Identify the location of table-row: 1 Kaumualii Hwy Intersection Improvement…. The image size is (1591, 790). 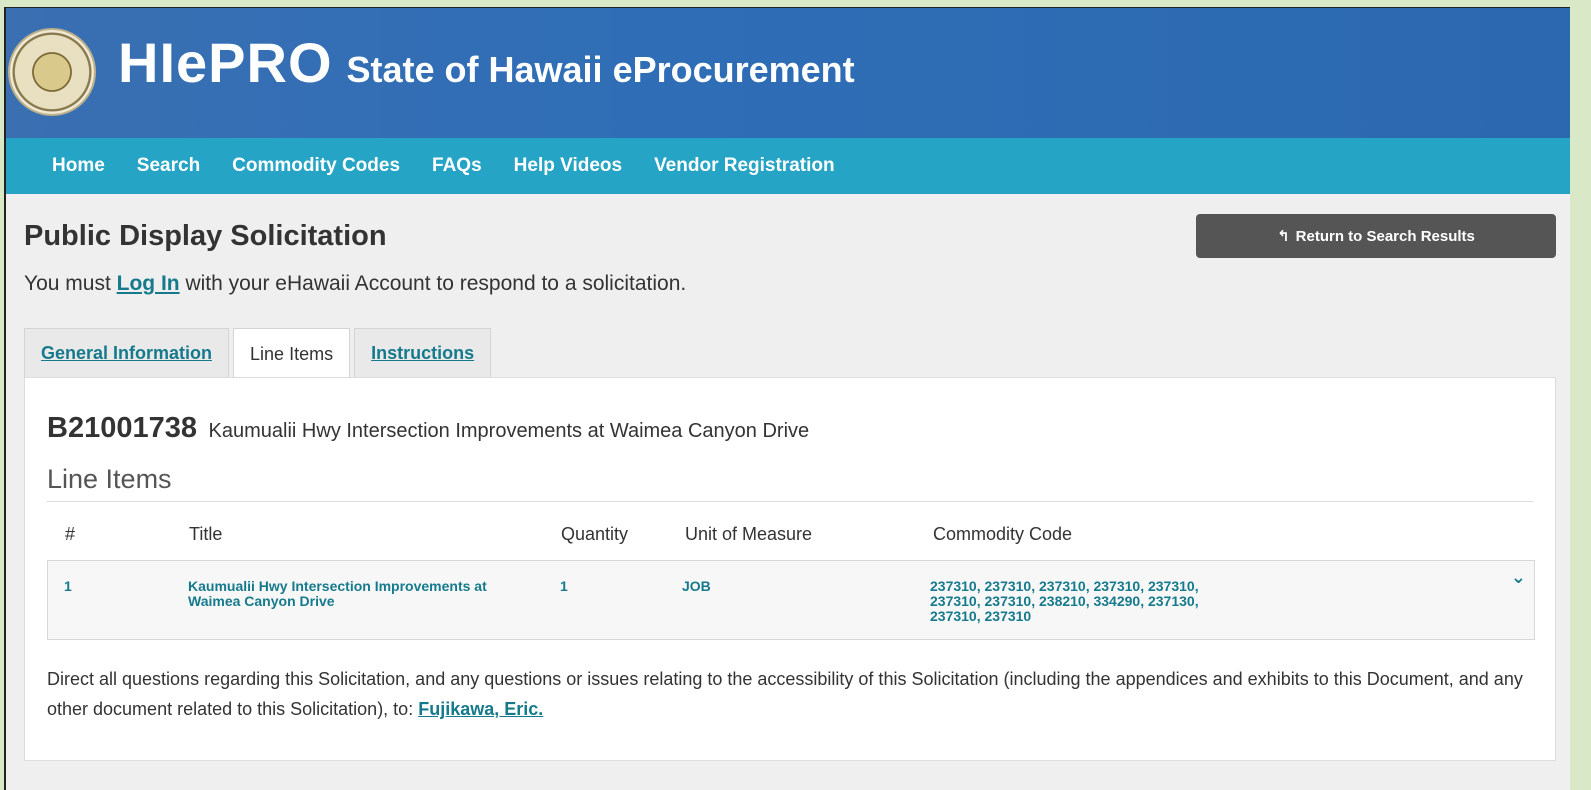
(791, 600).